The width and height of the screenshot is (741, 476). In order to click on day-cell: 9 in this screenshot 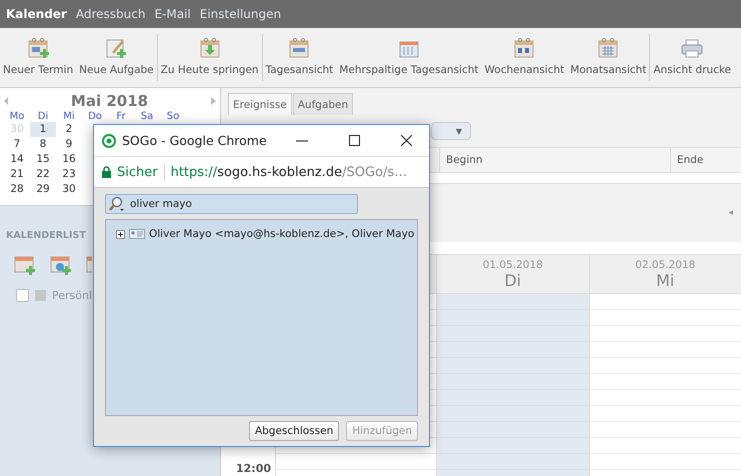, I will do `click(69, 144)`.